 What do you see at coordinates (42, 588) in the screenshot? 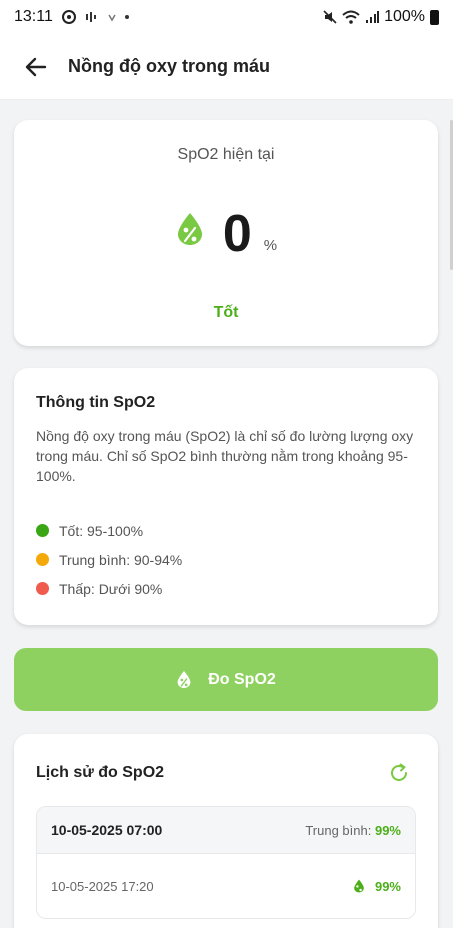
I see `legend-dot-low` at bounding box center [42, 588].